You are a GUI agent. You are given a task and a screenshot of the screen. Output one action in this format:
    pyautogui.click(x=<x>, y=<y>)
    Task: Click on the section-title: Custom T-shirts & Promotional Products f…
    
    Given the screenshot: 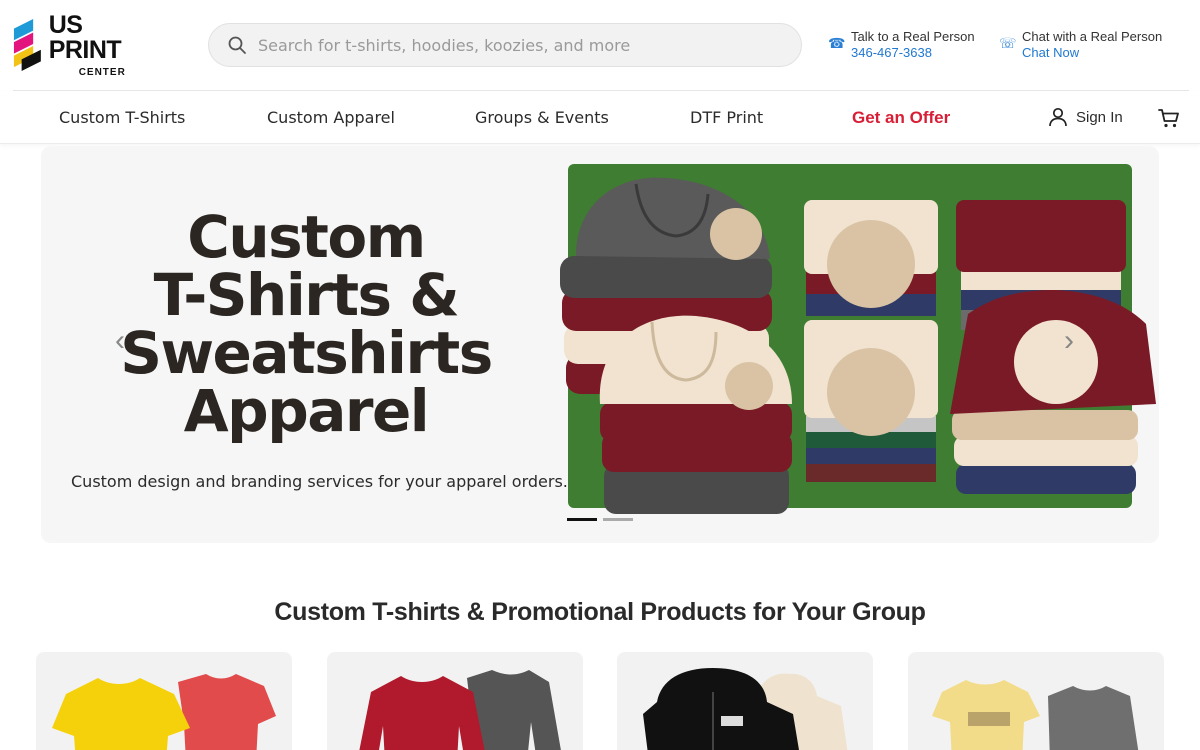 What is the action you would take?
    pyautogui.click(x=600, y=612)
    